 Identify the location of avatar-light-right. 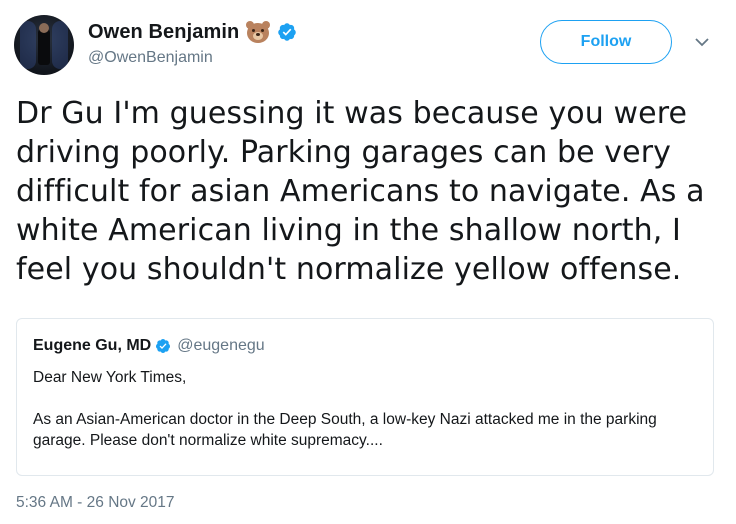
(60, 45).